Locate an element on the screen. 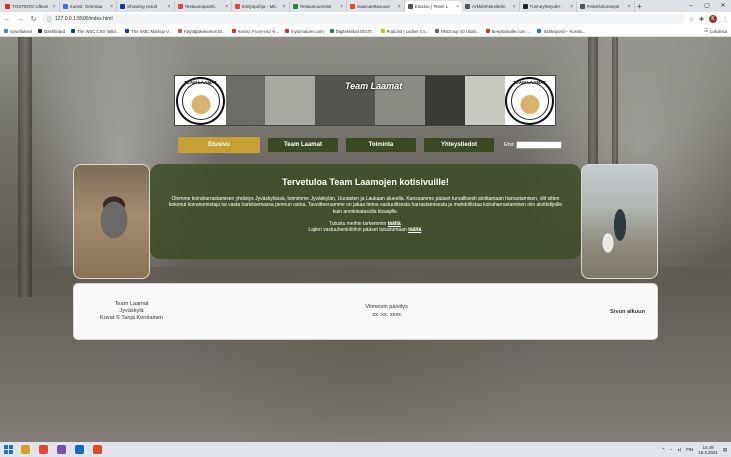 This screenshot has width=731, height=457. system-tray: ^ ◔ ◖) FIN 14.49 18.4.2021 ▤ is located at coordinates (694, 450).